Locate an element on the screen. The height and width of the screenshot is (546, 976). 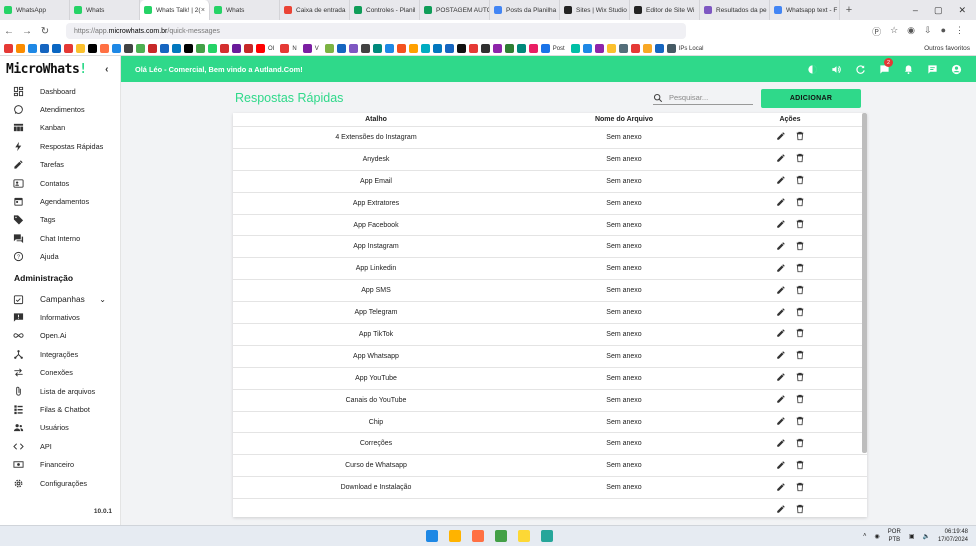
table-row: Curso de Whatsapp Sem anexo is located at coordinates (550, 466).